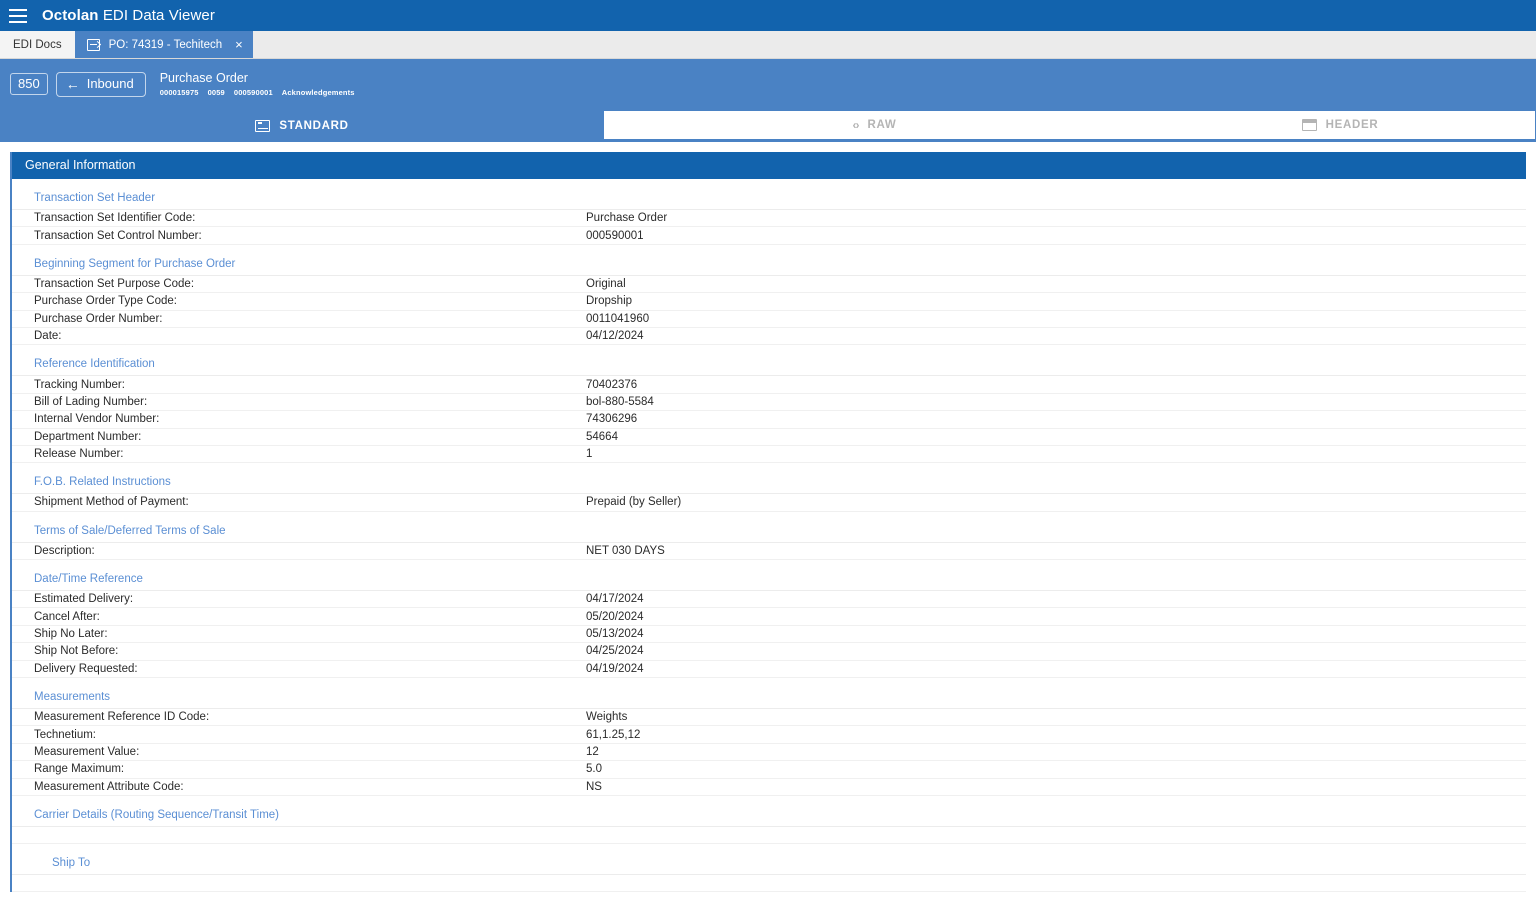  I want to click on field-label: Delivery Requested:, so click(86, 668).